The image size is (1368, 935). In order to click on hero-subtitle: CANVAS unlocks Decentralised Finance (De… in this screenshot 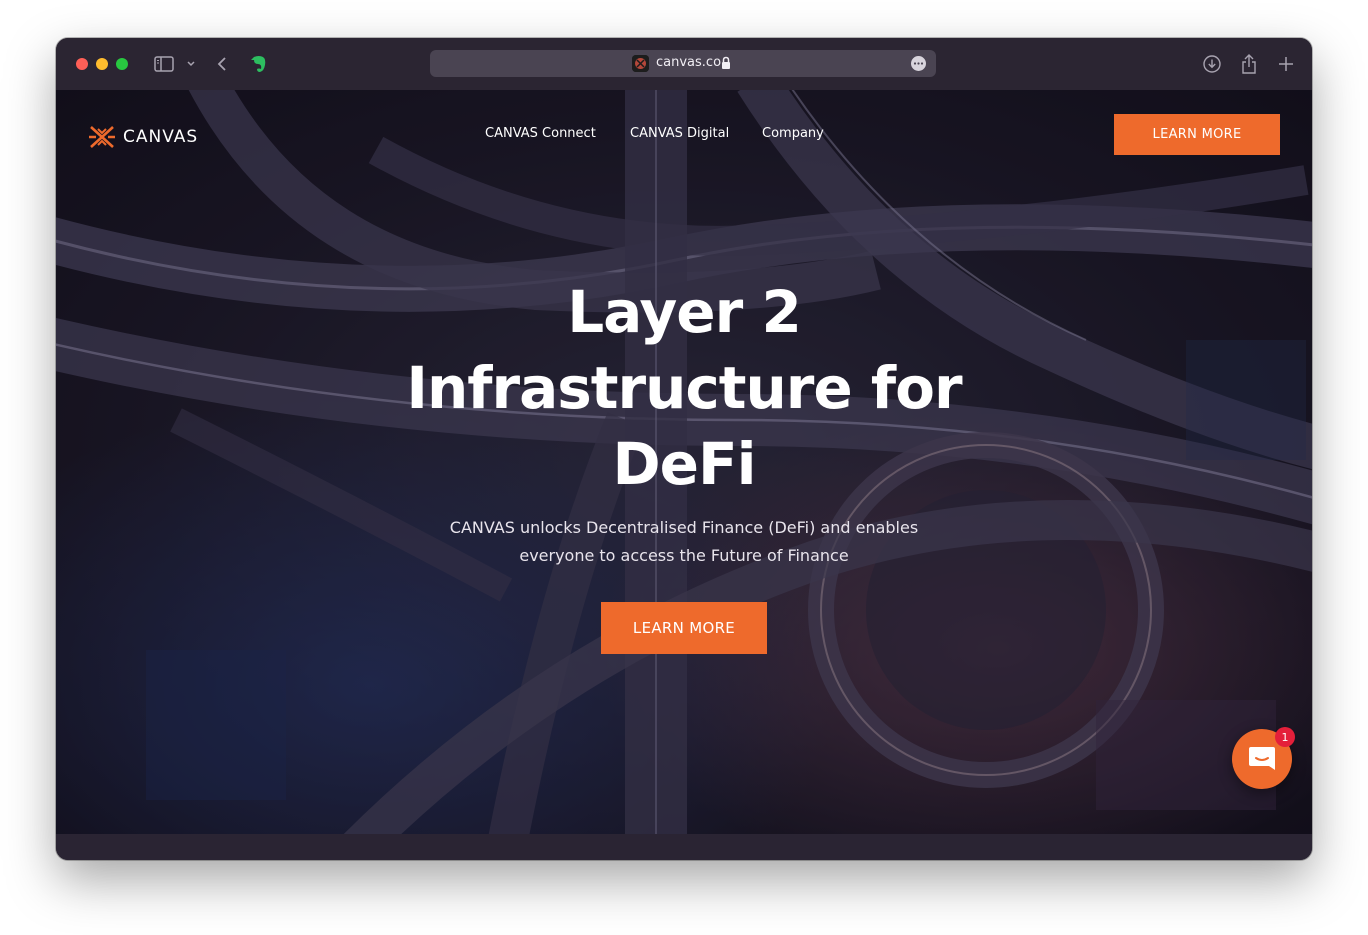, I will do `click(684, 542)`.